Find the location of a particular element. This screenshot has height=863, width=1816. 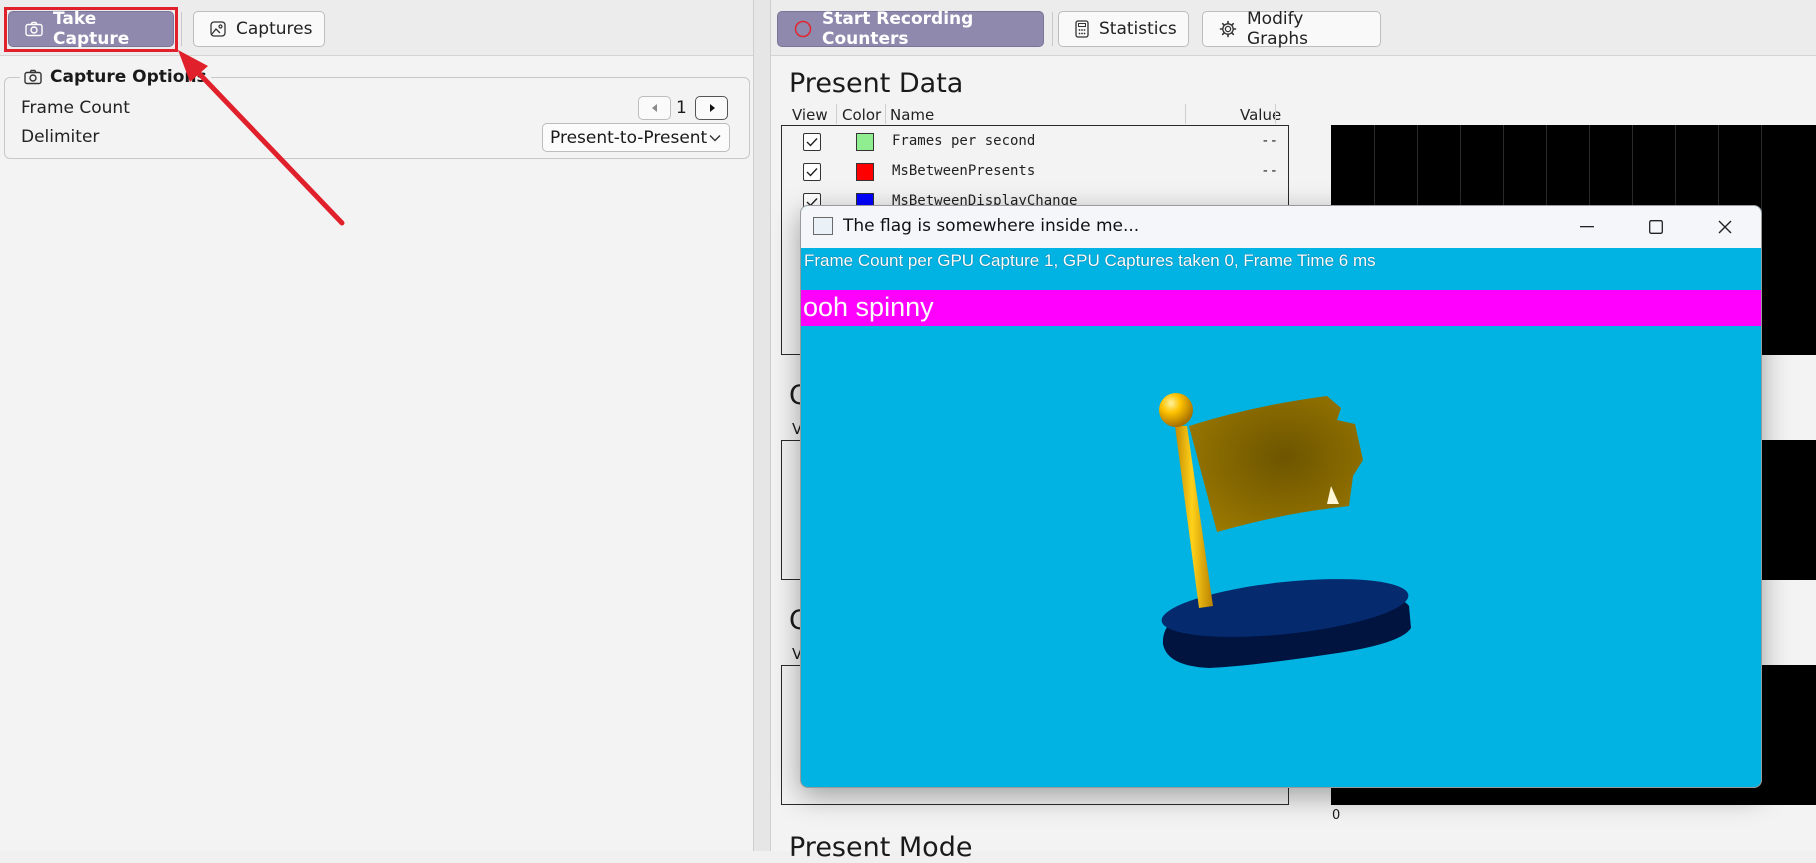

minimize-icon is located at coordinates (1587, 227).